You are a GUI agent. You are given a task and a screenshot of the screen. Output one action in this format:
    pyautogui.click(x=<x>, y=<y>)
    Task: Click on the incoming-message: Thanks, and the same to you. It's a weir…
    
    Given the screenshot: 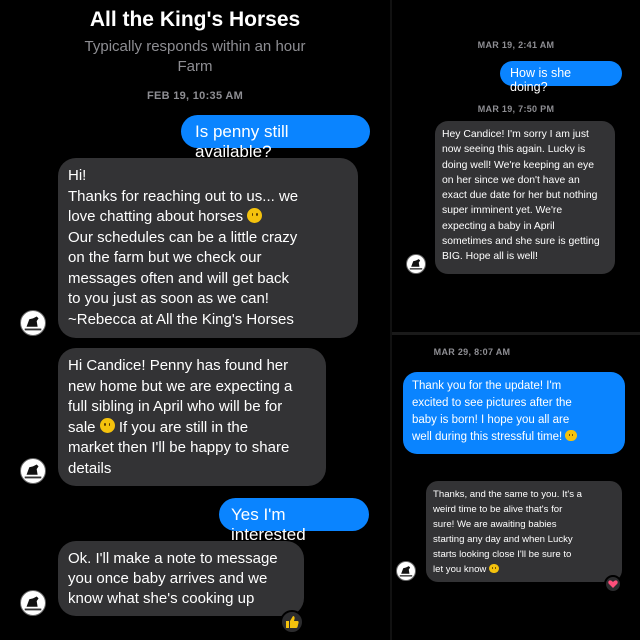 What is the action you would take?
    pyautogui.click(x=524, y=531)
    